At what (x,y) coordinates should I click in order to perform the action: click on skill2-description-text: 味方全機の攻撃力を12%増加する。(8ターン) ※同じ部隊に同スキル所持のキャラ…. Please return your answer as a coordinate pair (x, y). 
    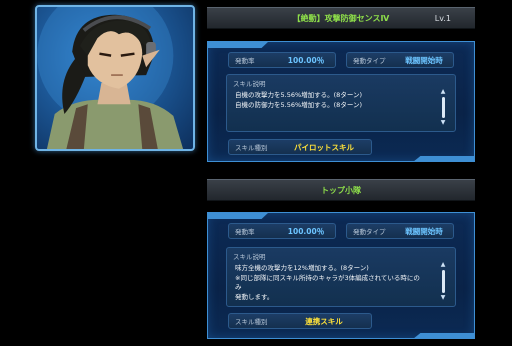
    Looking at the image, I should click on (327, 282).